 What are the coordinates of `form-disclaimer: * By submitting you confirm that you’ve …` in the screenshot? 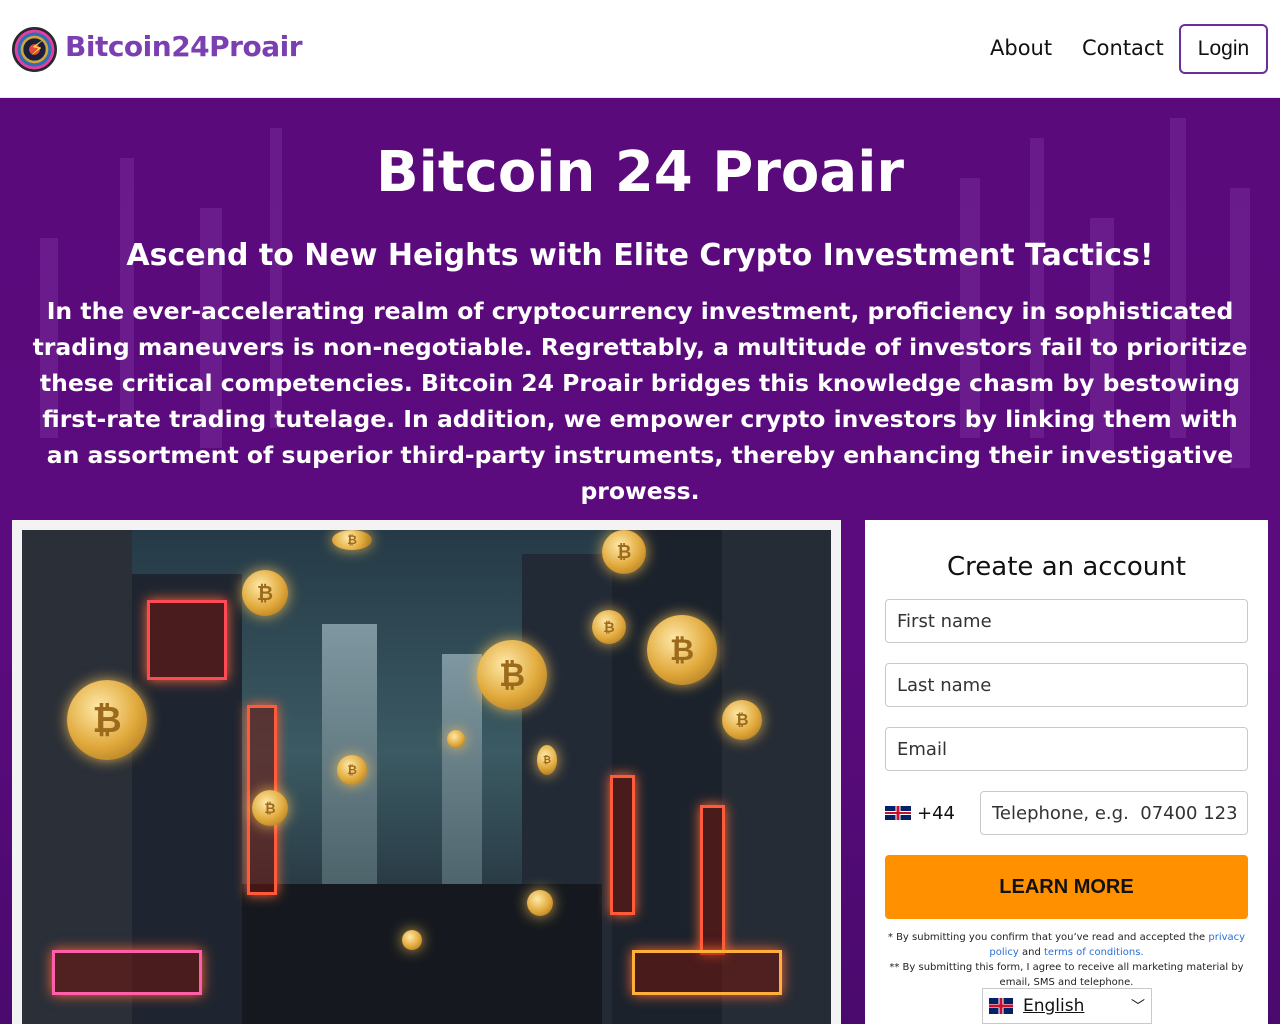 It's located at (1066, 960).